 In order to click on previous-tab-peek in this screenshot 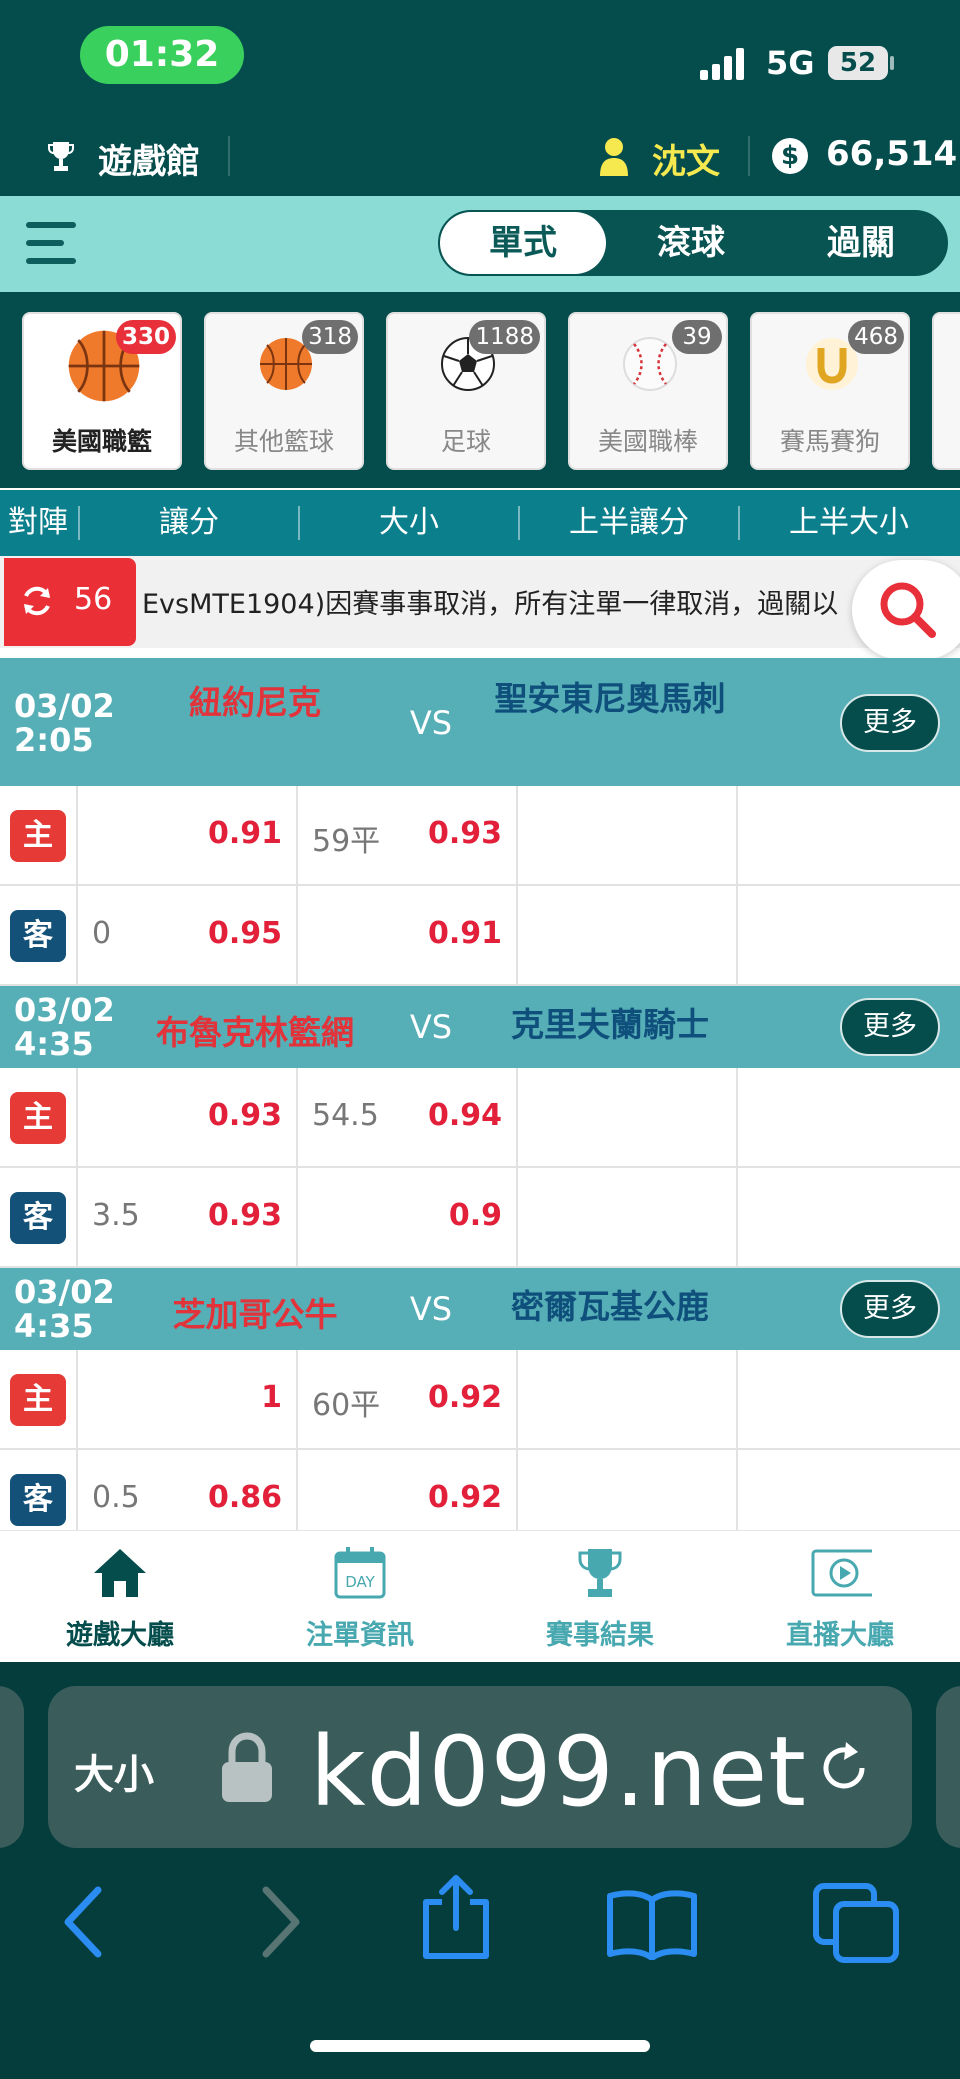, I will do `click(12, 1767)`.